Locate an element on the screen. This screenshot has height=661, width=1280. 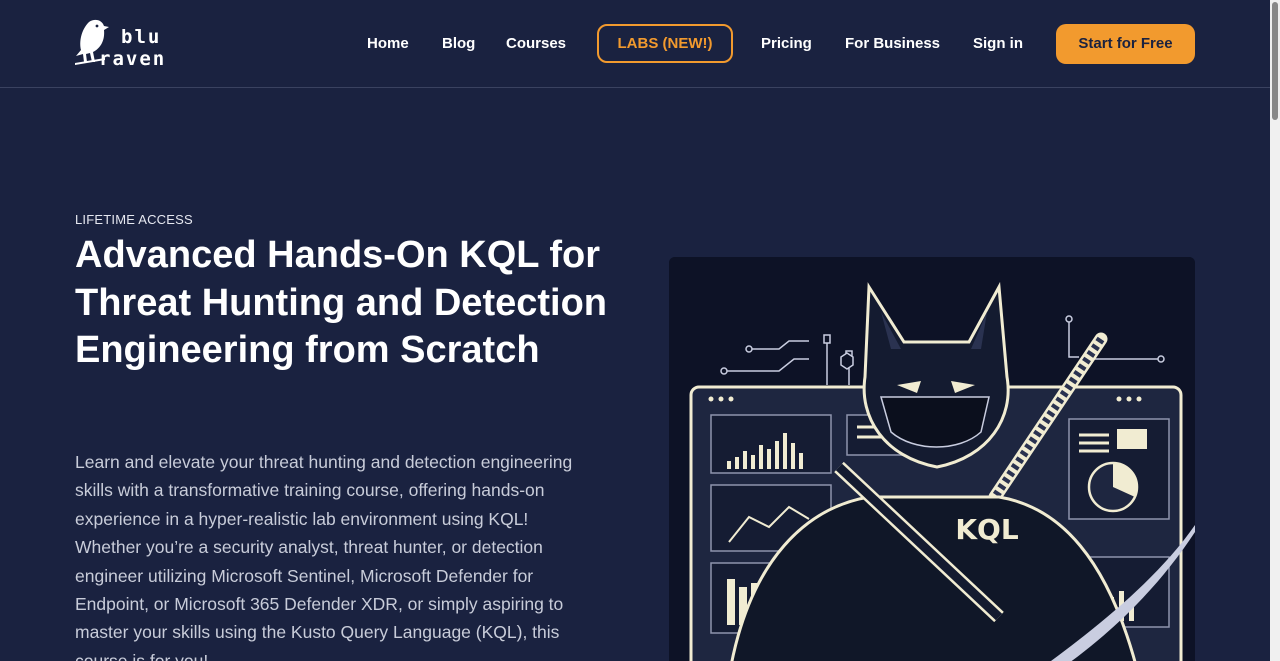
kql-label: KQL is located at coordinates (987, 529).